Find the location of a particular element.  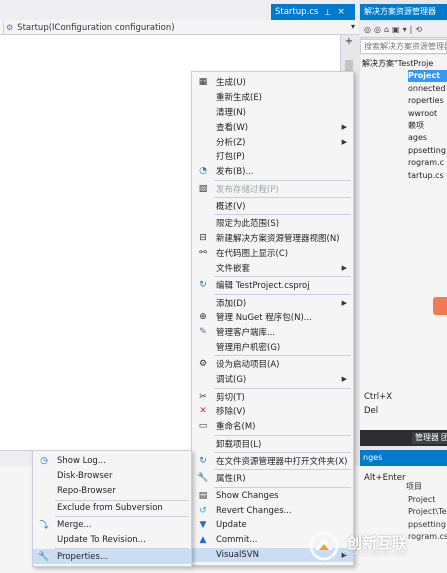

menu-item-label: 调试(G) is located at coordinates (231, 380).